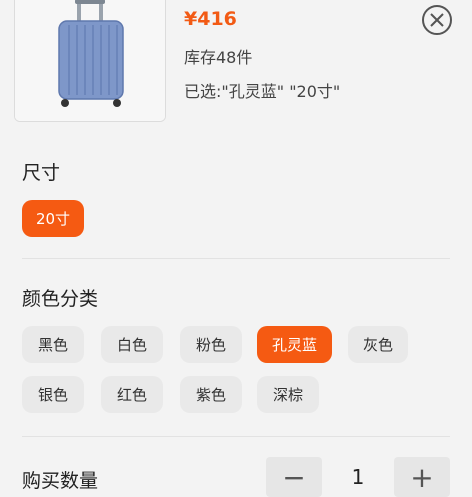 The width and height of the screenshot is (472, 497). Describe the element at coordinates (53, 218) in the screenshot. I see `size-option-20: 20寸` at that location.